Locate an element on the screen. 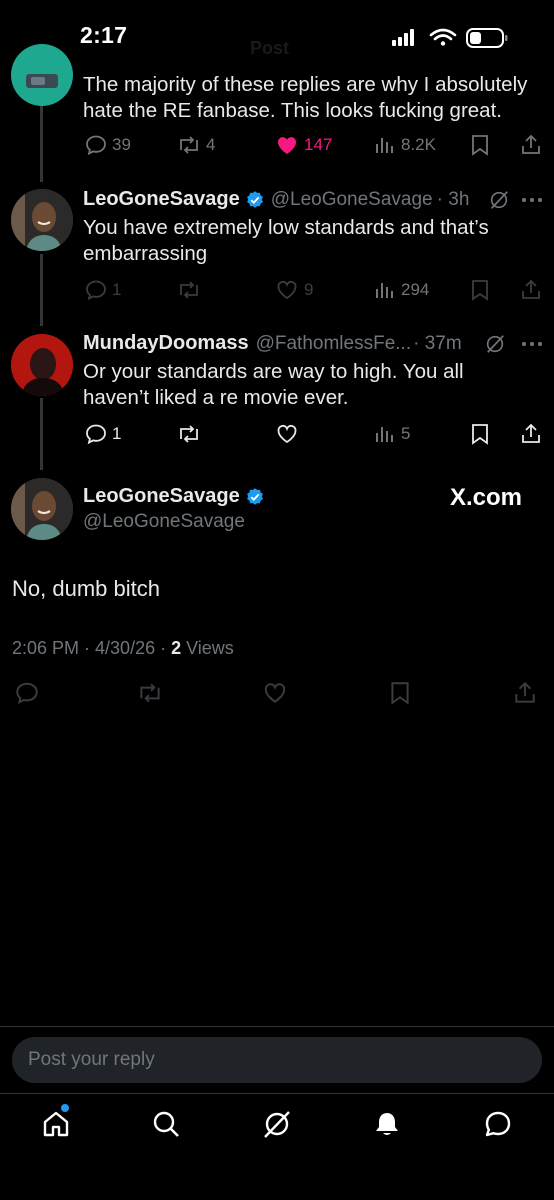 The height and width of the screenshot is (1200, 554). nav-search is located at coordinates (166, 1124).